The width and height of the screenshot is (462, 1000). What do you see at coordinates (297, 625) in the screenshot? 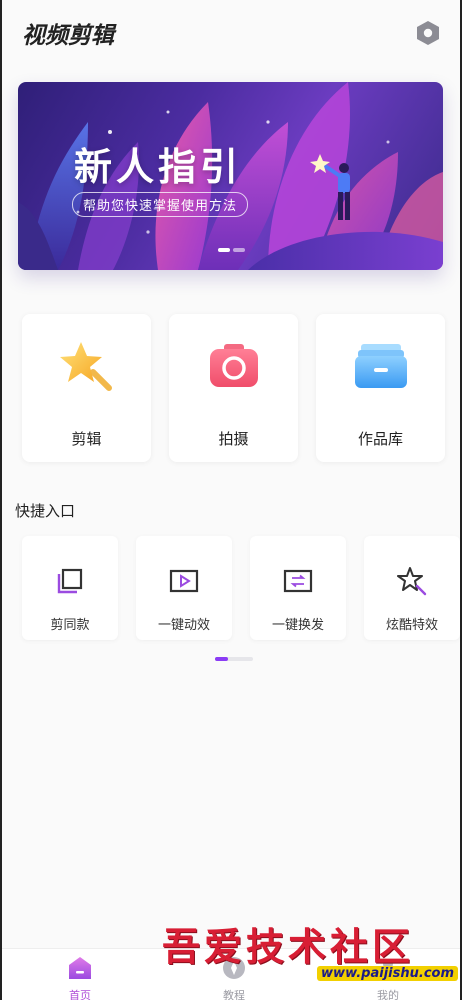
I see `quick-item-label: 一键换发` at bounding box center [297, 625].